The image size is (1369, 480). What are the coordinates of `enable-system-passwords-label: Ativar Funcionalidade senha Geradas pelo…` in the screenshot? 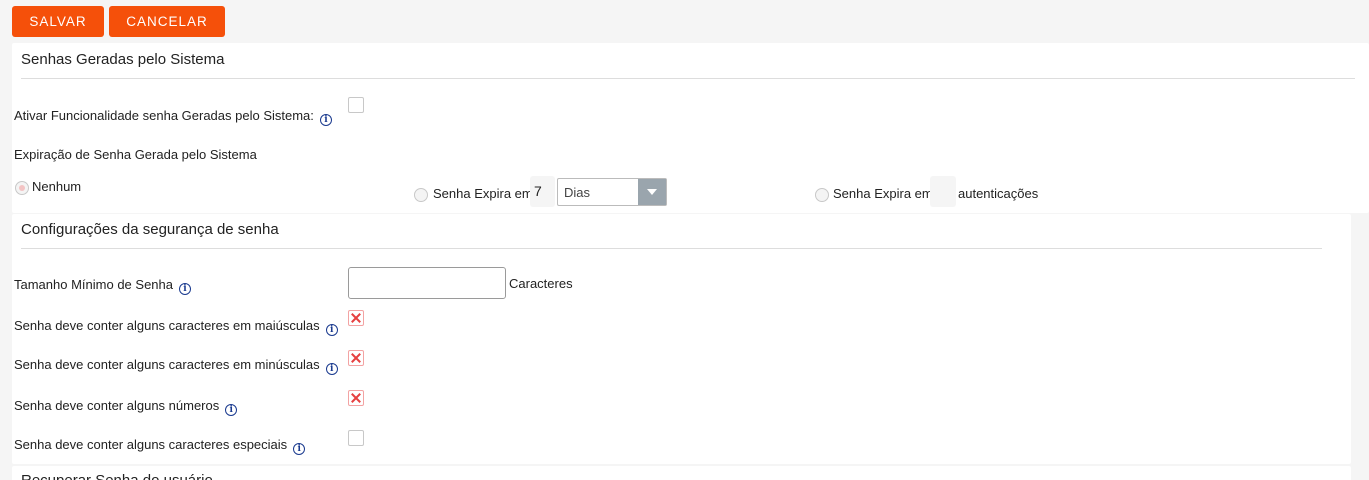 It's located at (173, 117).